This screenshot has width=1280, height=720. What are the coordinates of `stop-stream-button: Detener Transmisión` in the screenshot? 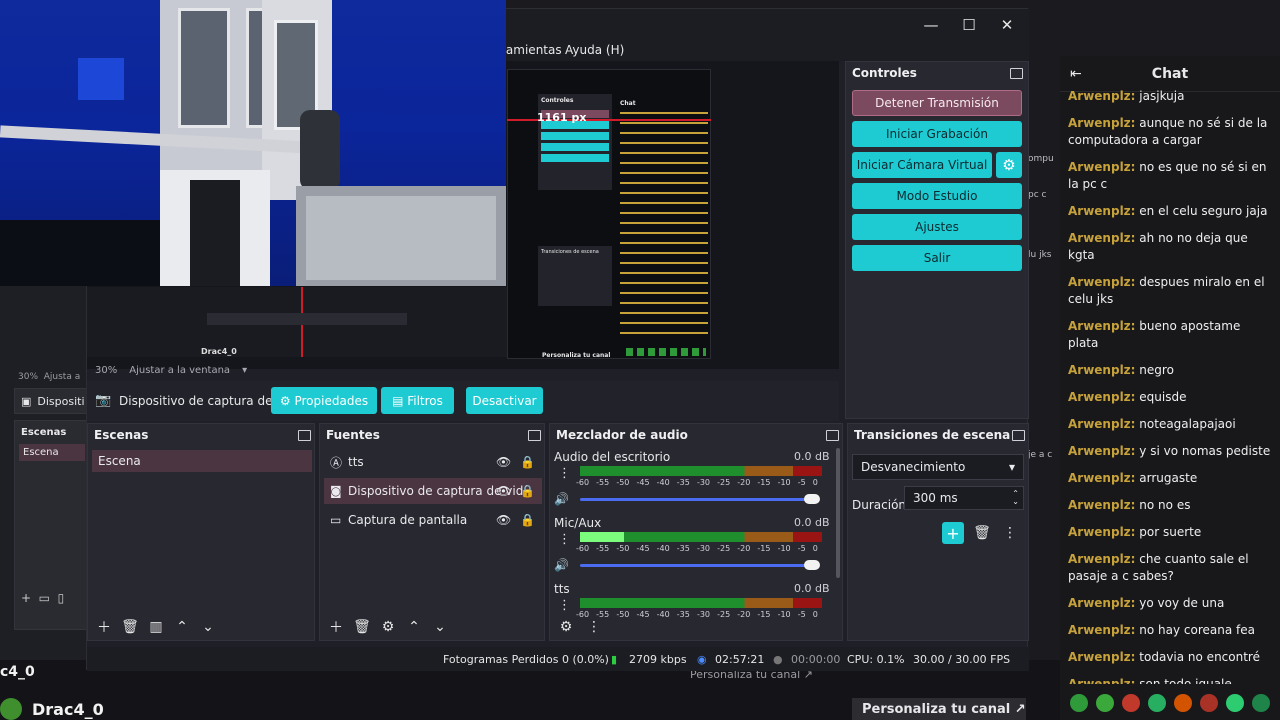 It's located at (937, 103).